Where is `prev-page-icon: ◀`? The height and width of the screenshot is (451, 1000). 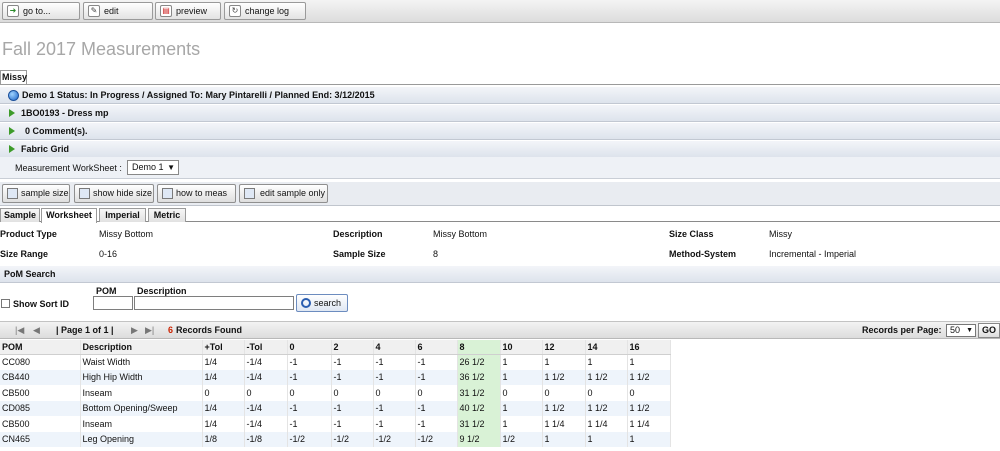 prev-page-icon: ◀ is located at coordinates (36, 330).